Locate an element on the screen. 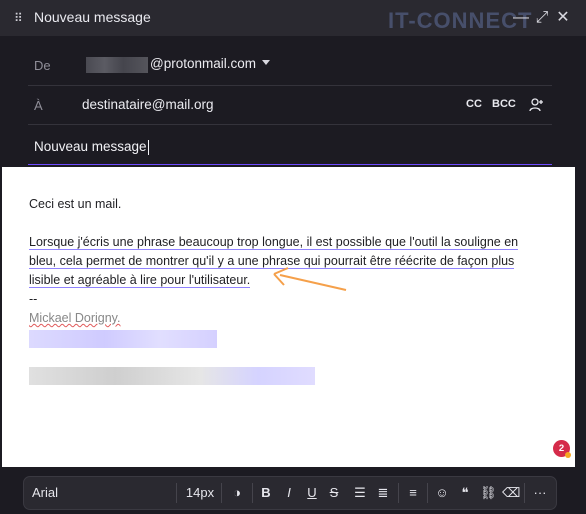 The image size is (586, 514). strikethrough-button: S is located at coordinates (334, 493).